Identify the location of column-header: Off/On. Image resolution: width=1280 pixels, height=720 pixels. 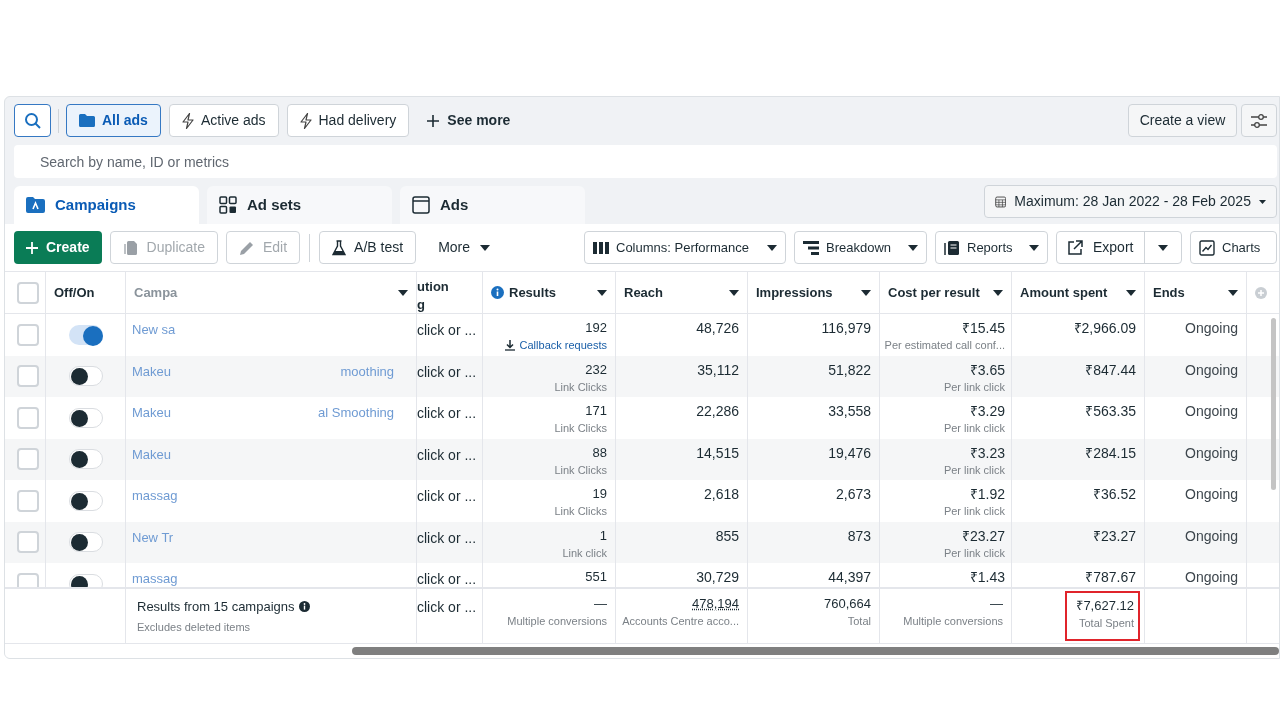
(74, 292).